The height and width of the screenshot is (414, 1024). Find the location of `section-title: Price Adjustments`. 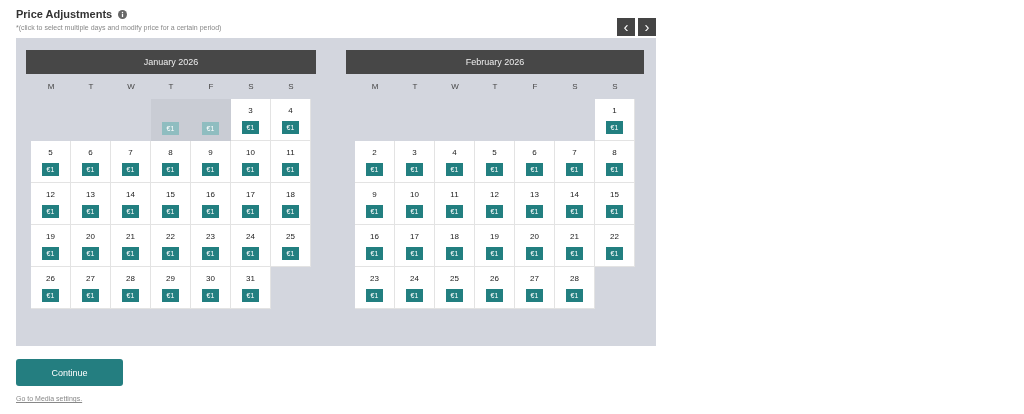

section-title: Price Adjustments is located at coordinates (64, 14).